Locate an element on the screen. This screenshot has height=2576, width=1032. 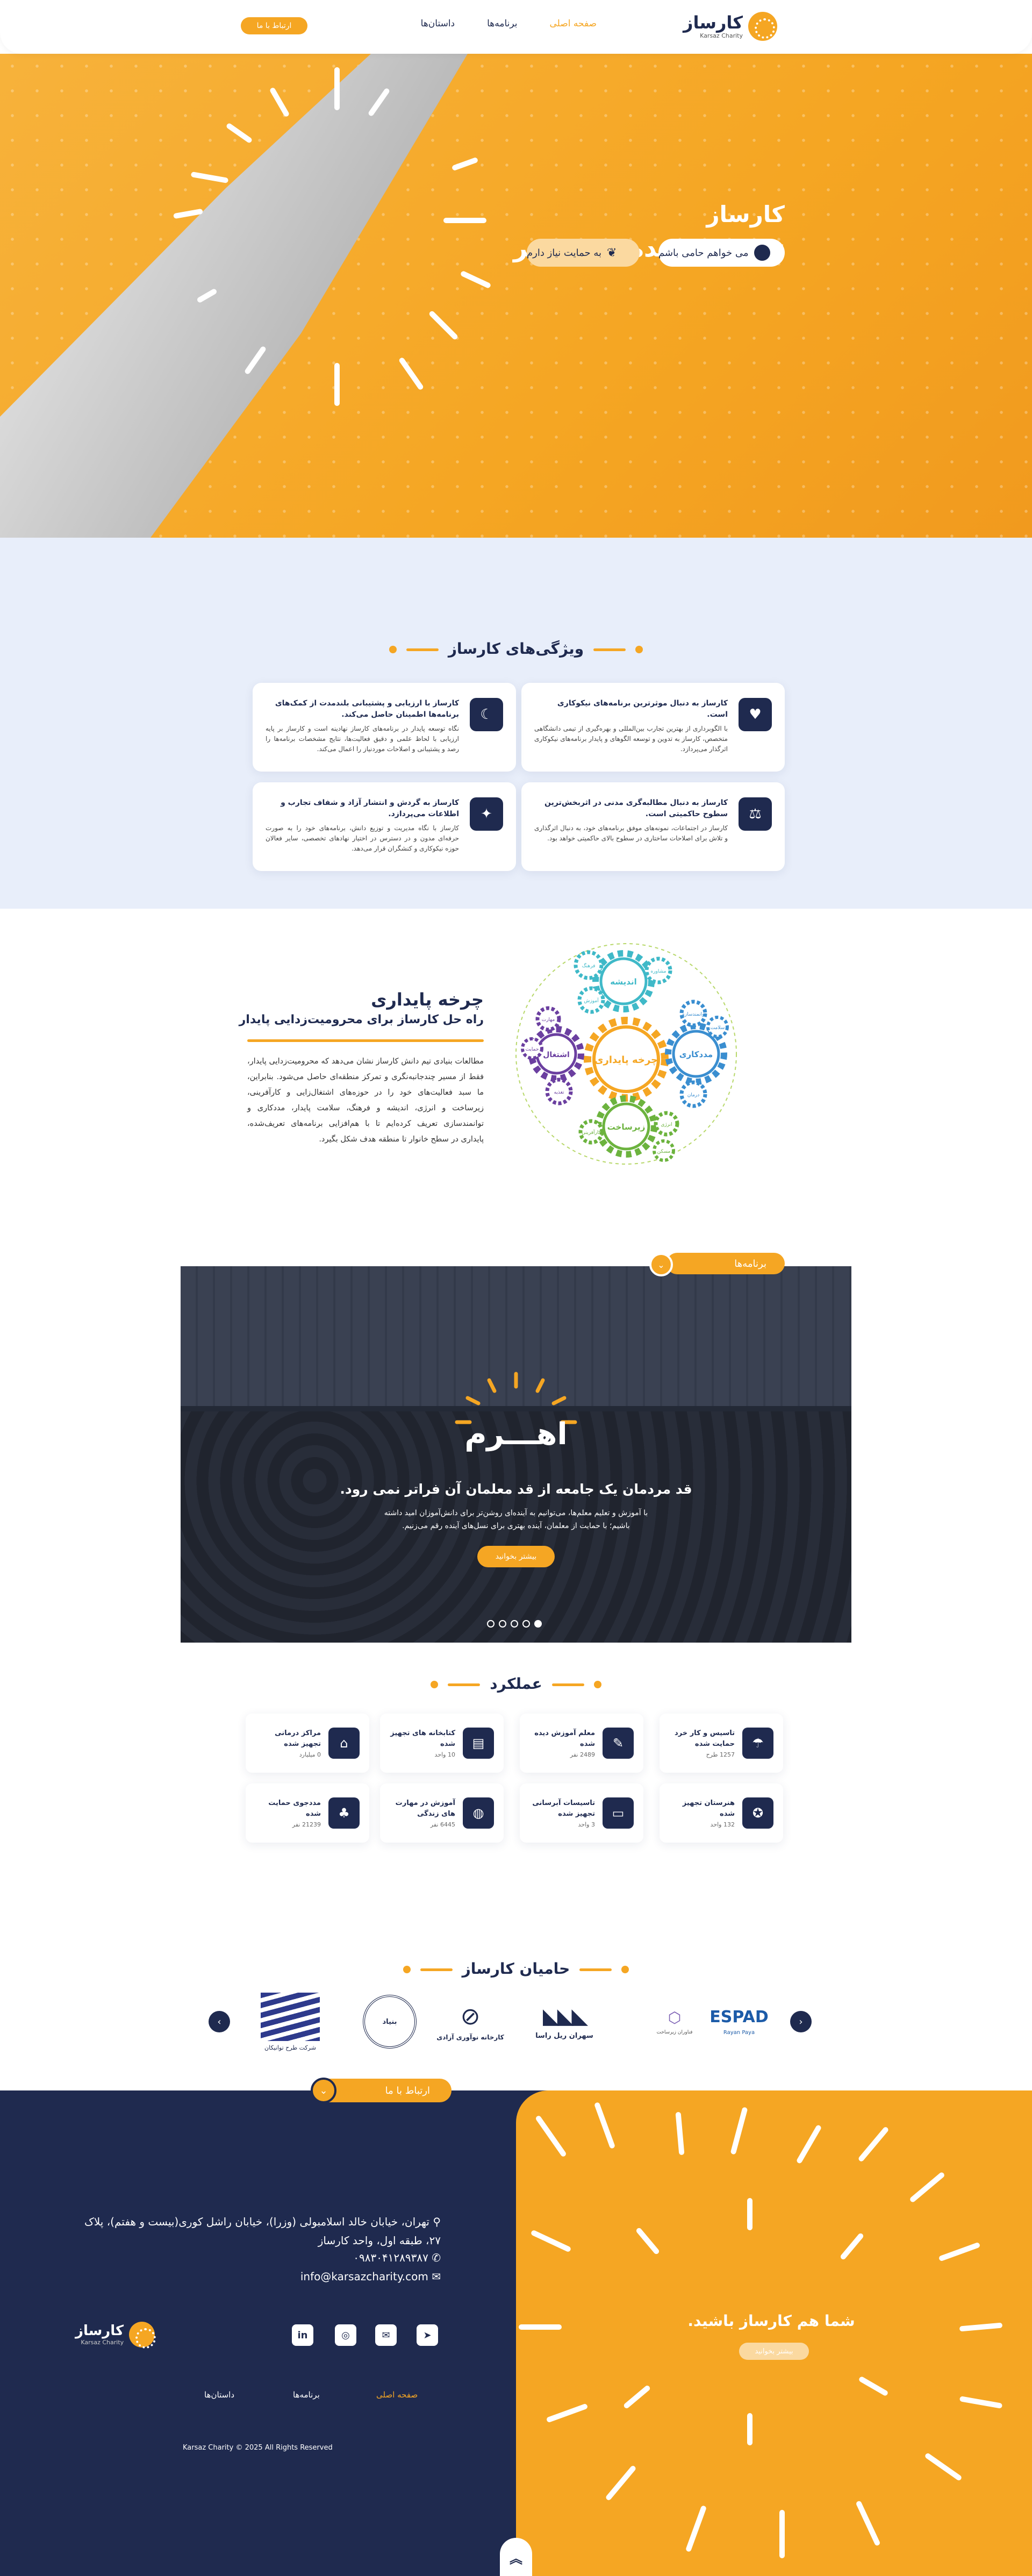
heart-hand-icon: ♥ is located at coordinates (755, 714).